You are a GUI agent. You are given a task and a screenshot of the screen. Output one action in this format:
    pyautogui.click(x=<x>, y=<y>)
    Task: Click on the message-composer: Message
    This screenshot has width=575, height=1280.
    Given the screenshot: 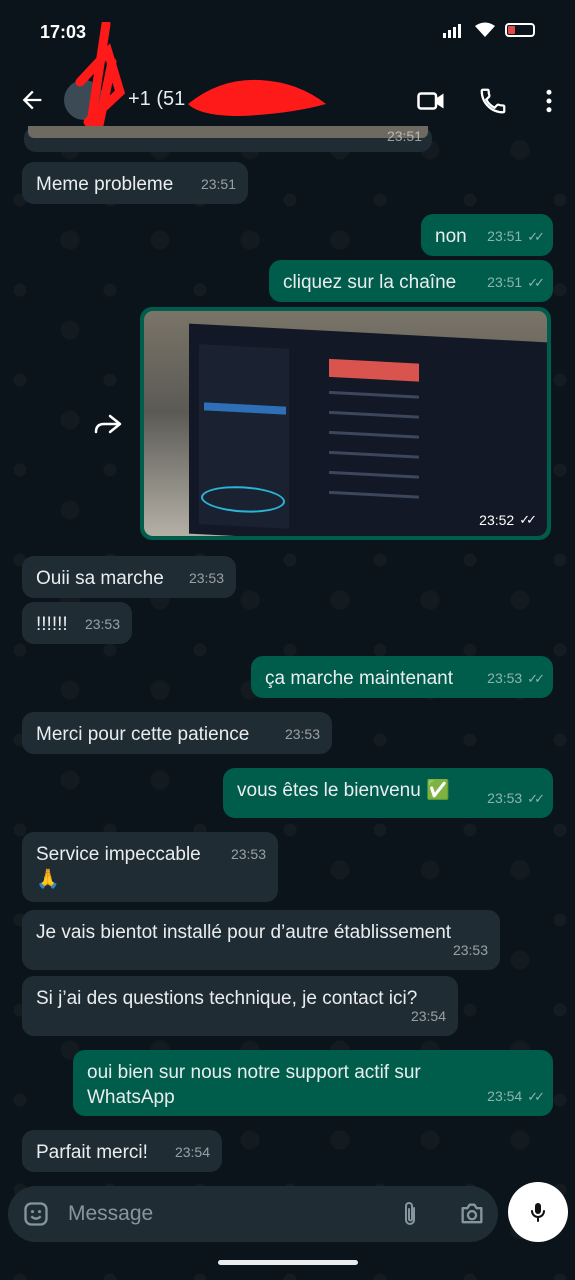 What is the action you would take?
    pyautogui.click(x=253, y=1214)
    